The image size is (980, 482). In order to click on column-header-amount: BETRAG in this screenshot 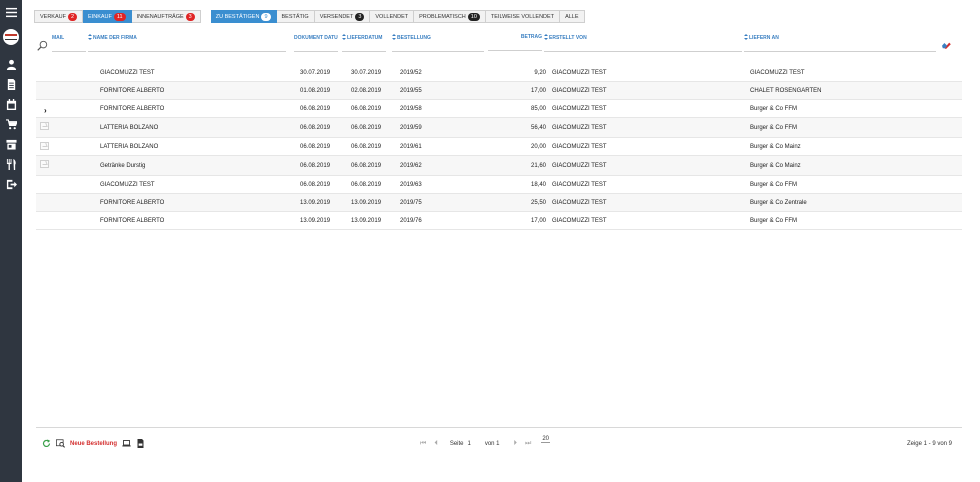, I will do `click(515, 42)`.